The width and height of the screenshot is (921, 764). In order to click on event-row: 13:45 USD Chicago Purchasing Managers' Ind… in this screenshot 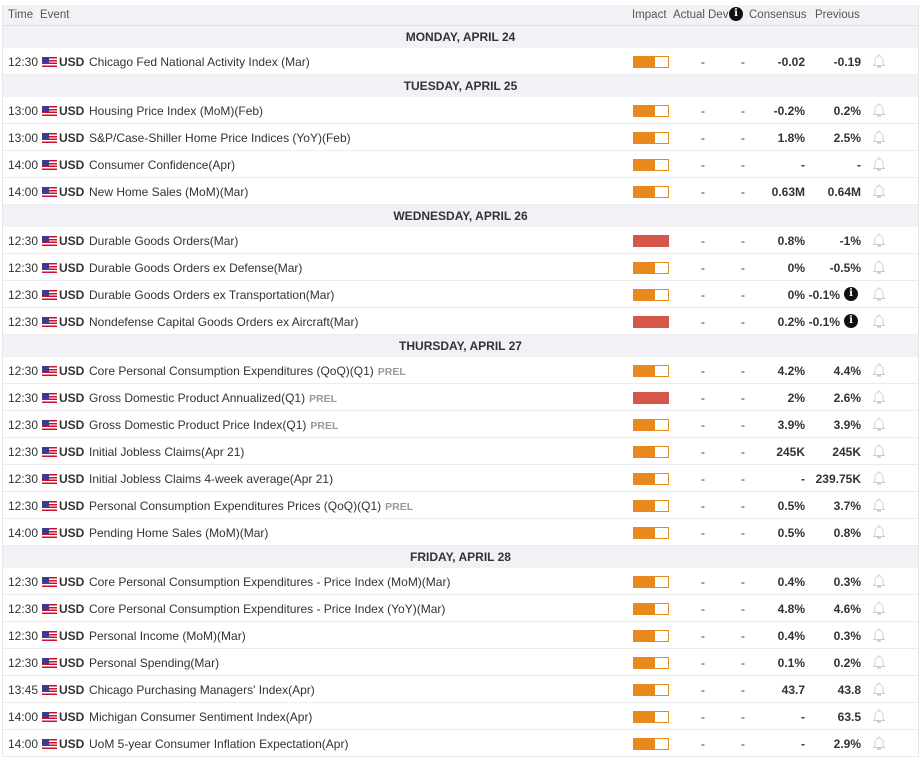, I will do `click(460, 689)`.